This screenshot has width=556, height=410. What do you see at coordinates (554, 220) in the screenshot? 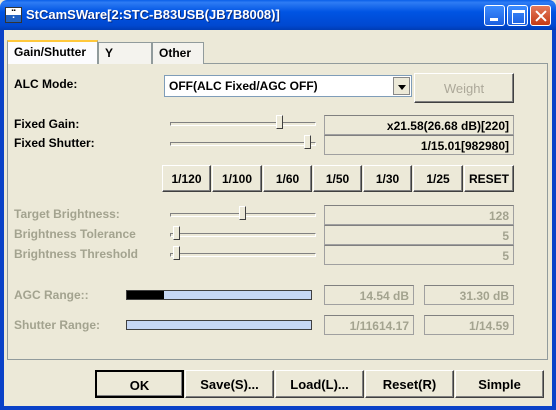
I see `window-frame-right` at bounding box center [554, 220].